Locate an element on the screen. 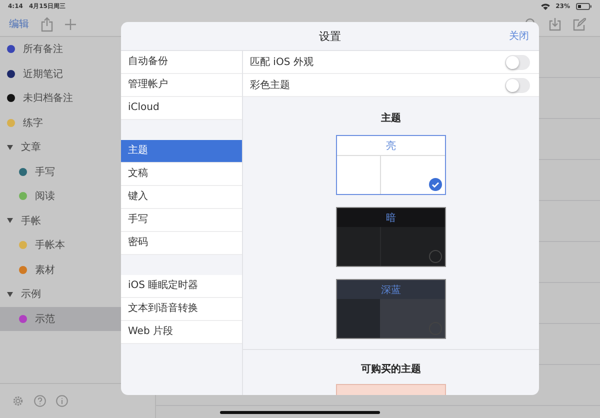 The width and height of the screenshot is (600, 418). settings-menu-item: iOS 睡眠定时器 is located at coordinates (181, 286).